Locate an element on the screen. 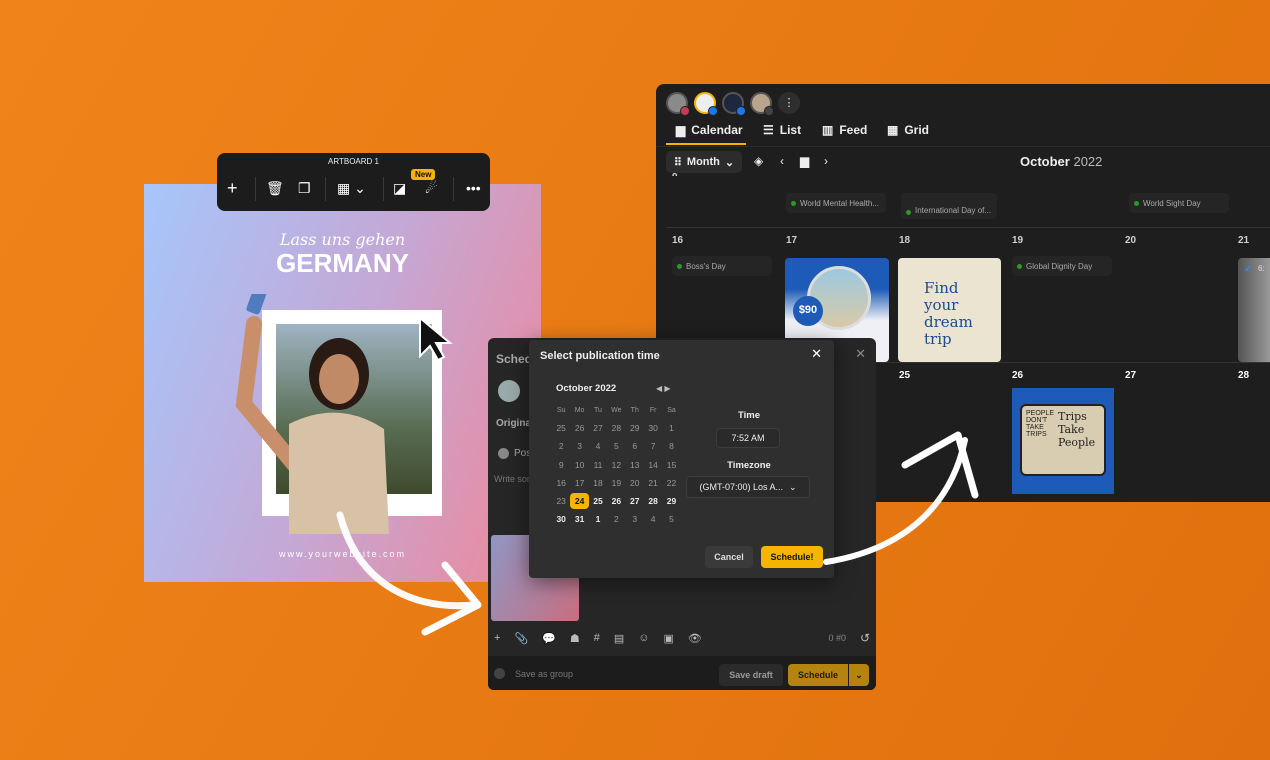  more-icon: ••• is located at coordinates (473, 188).